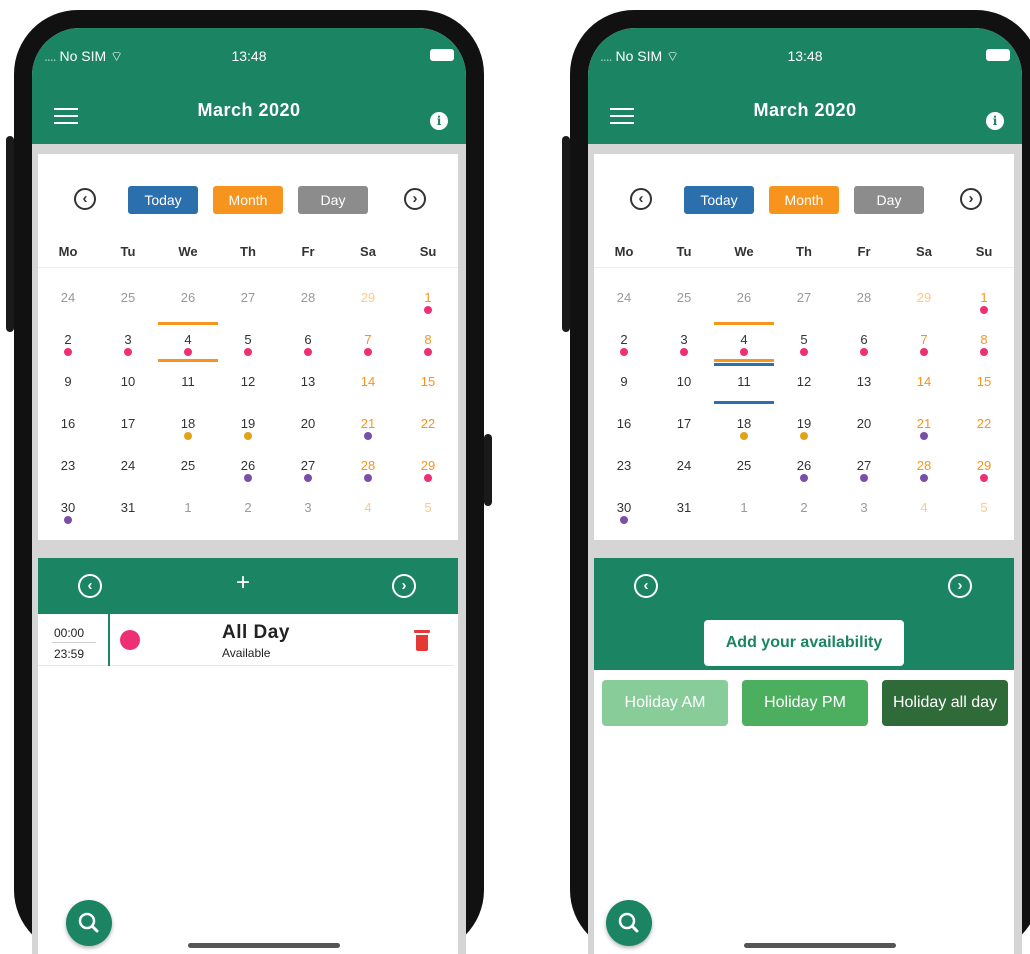 This screenshot has height=954, width=1030. I want to click on holiday-all-day-button: Holiday all day, so click(945, 703).